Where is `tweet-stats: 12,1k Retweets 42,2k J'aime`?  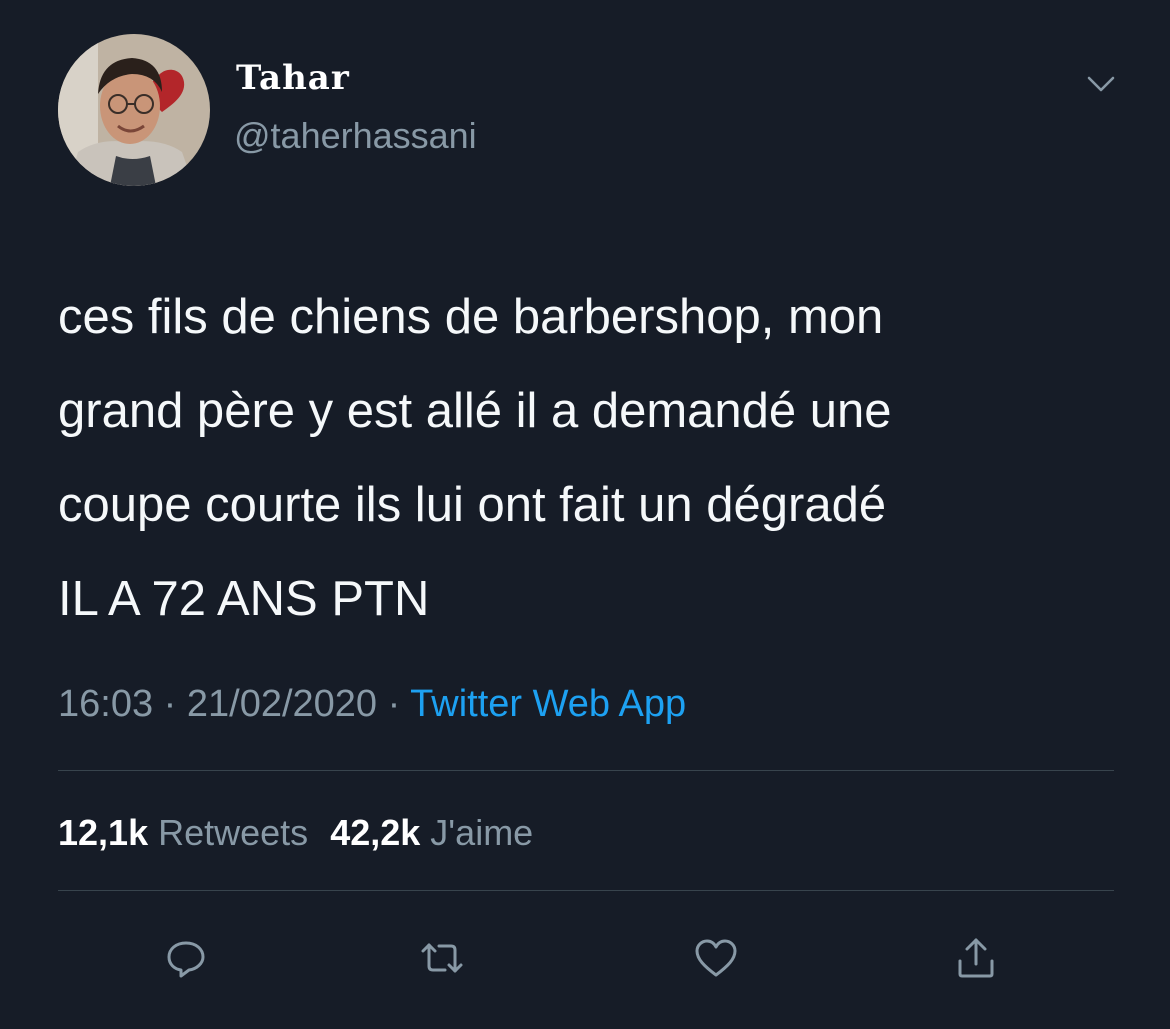
tweet-stats: 12,1k Retweets 42,2k J'aime is located at coordinates (295, 833).